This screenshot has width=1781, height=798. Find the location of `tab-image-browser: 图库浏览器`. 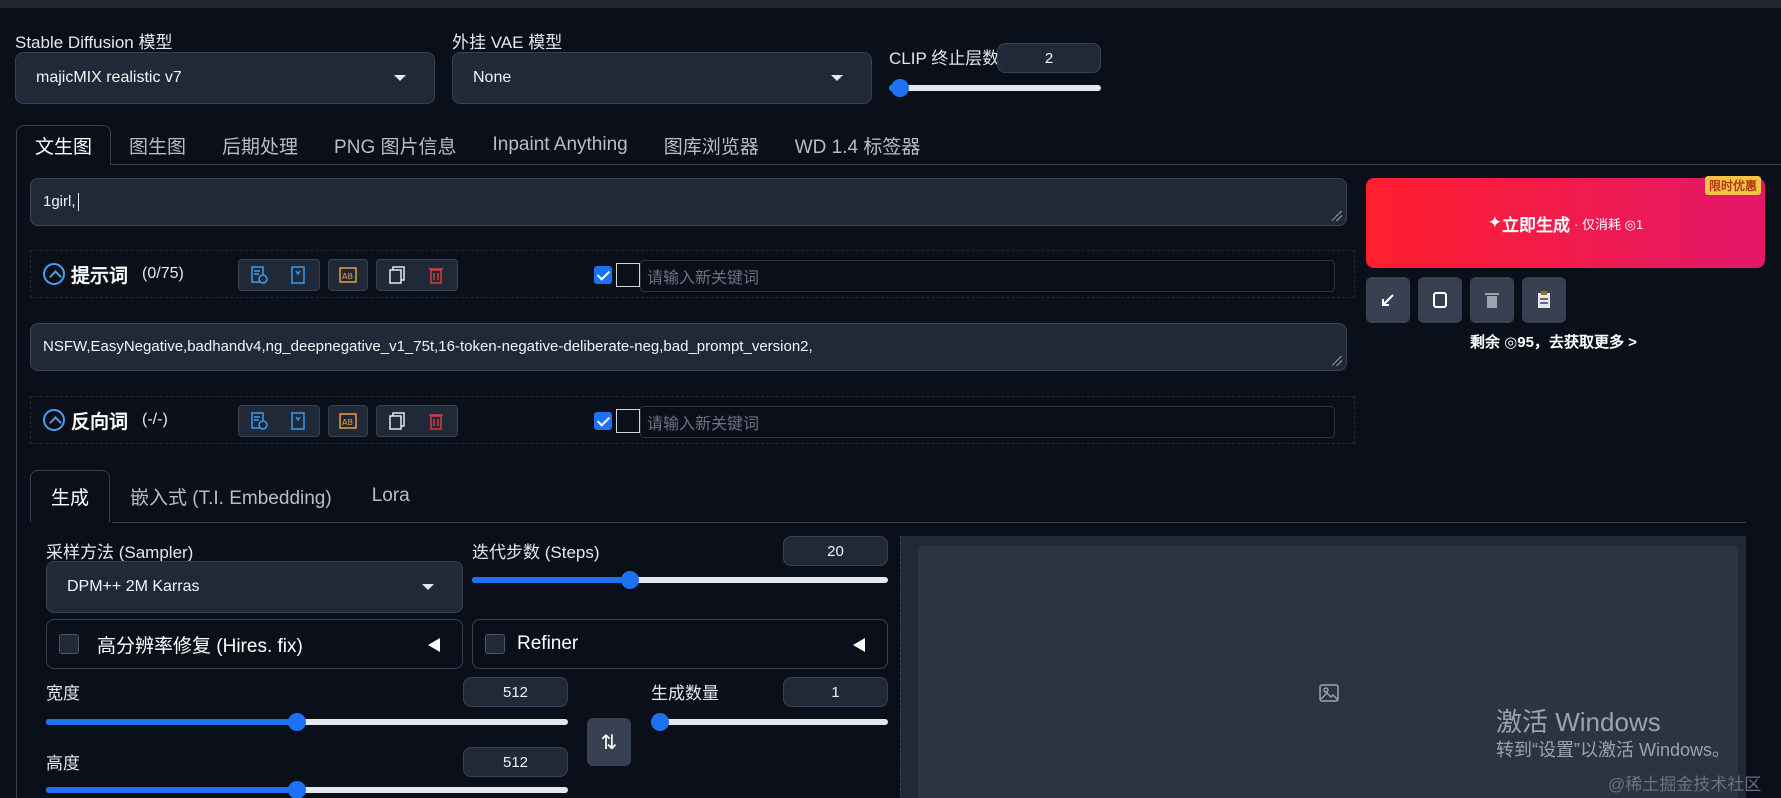

tab-image-browser: 图库浏览器 is located at coordinates (711, 145).